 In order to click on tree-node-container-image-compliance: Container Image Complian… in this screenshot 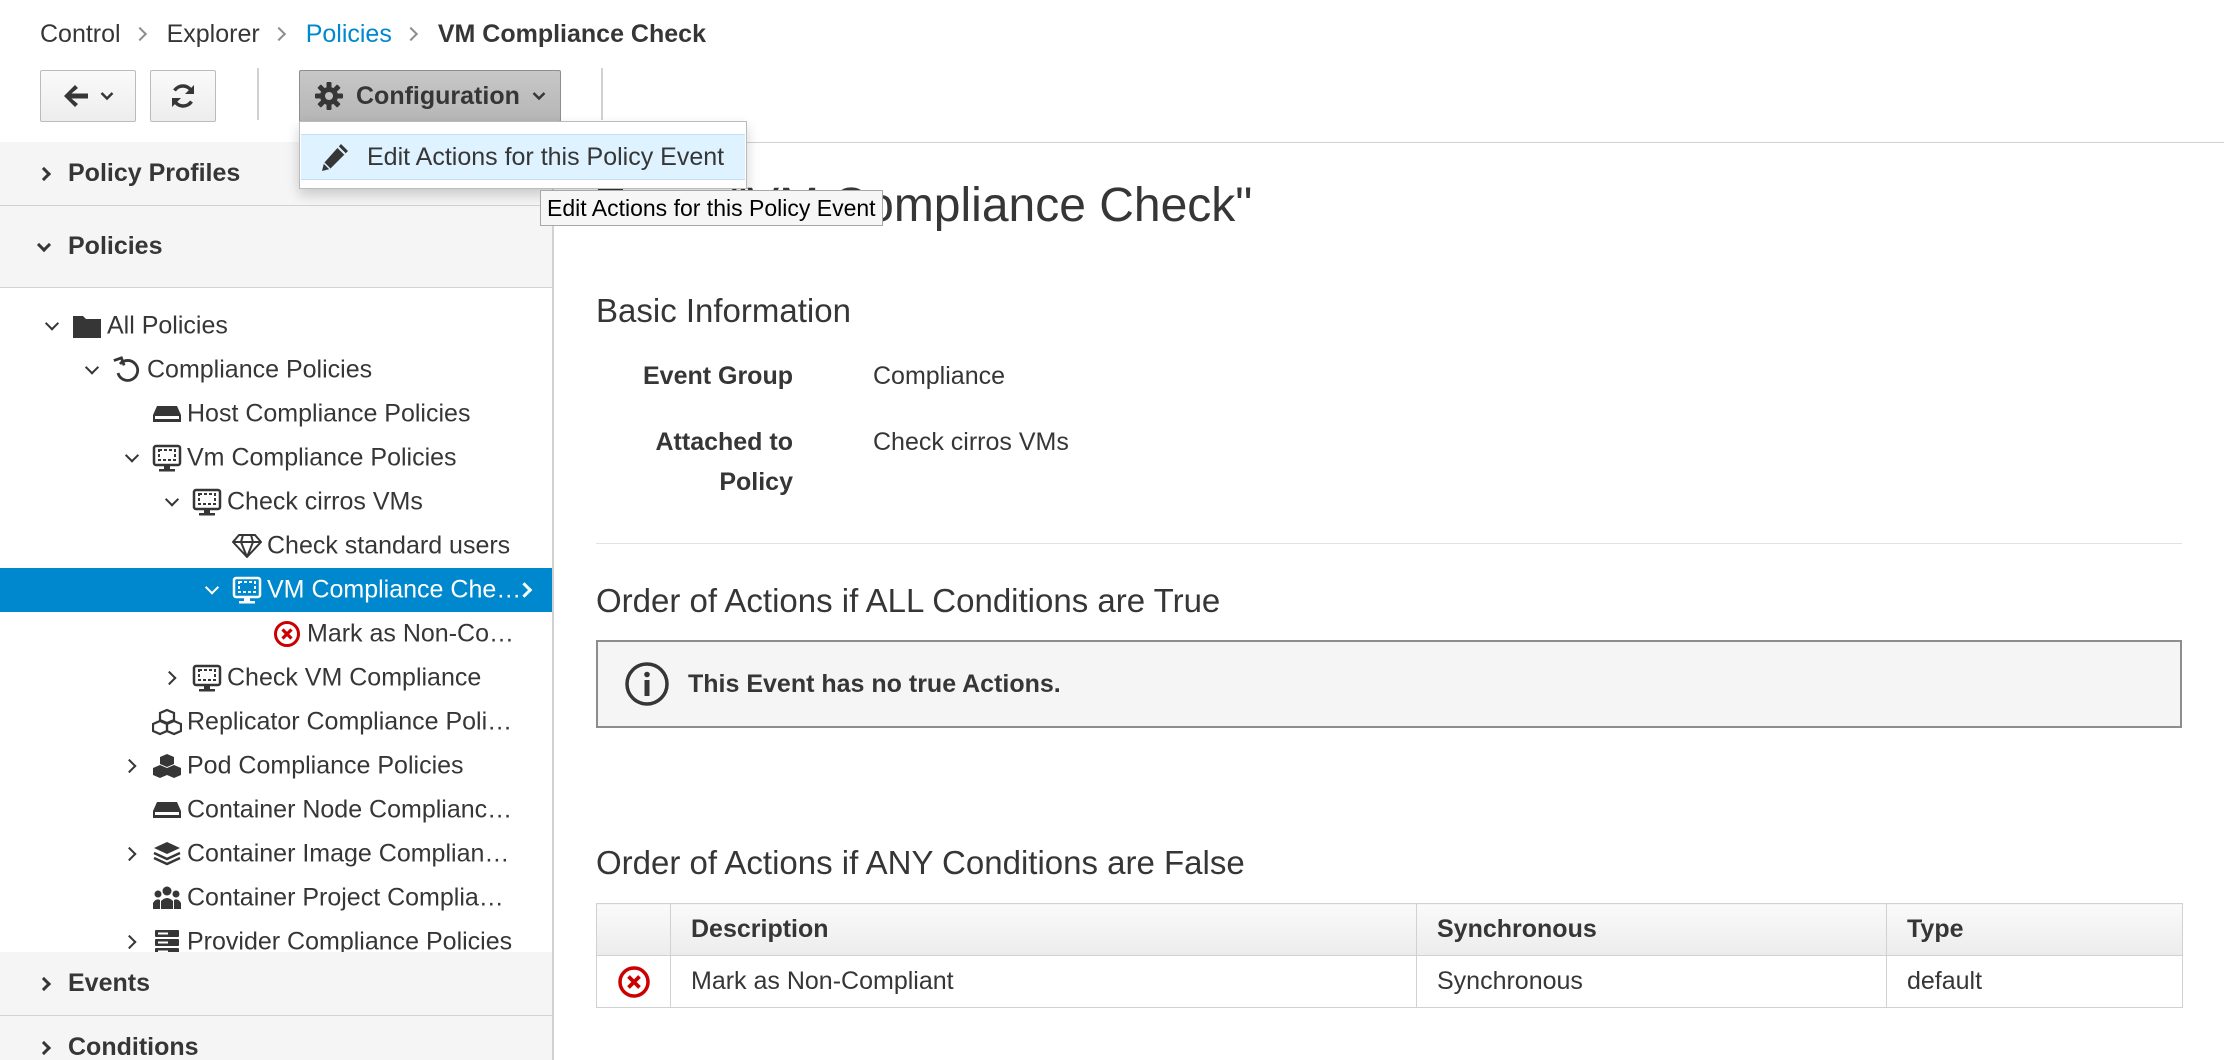, I will do `click(276, 854)`.